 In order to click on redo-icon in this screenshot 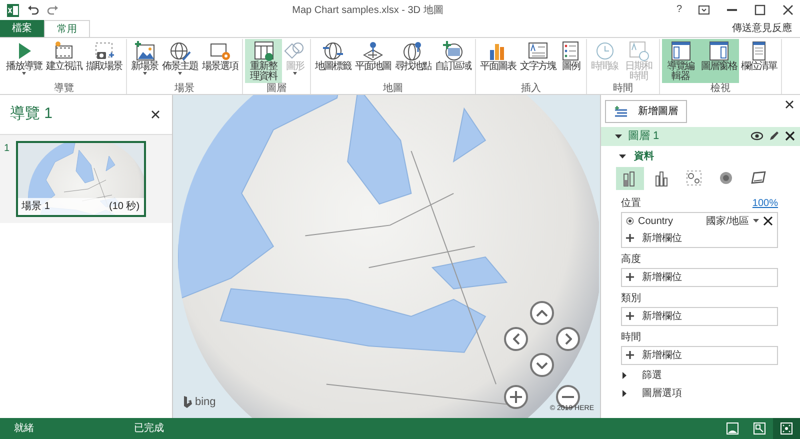, I will do `click(53, 10)`.